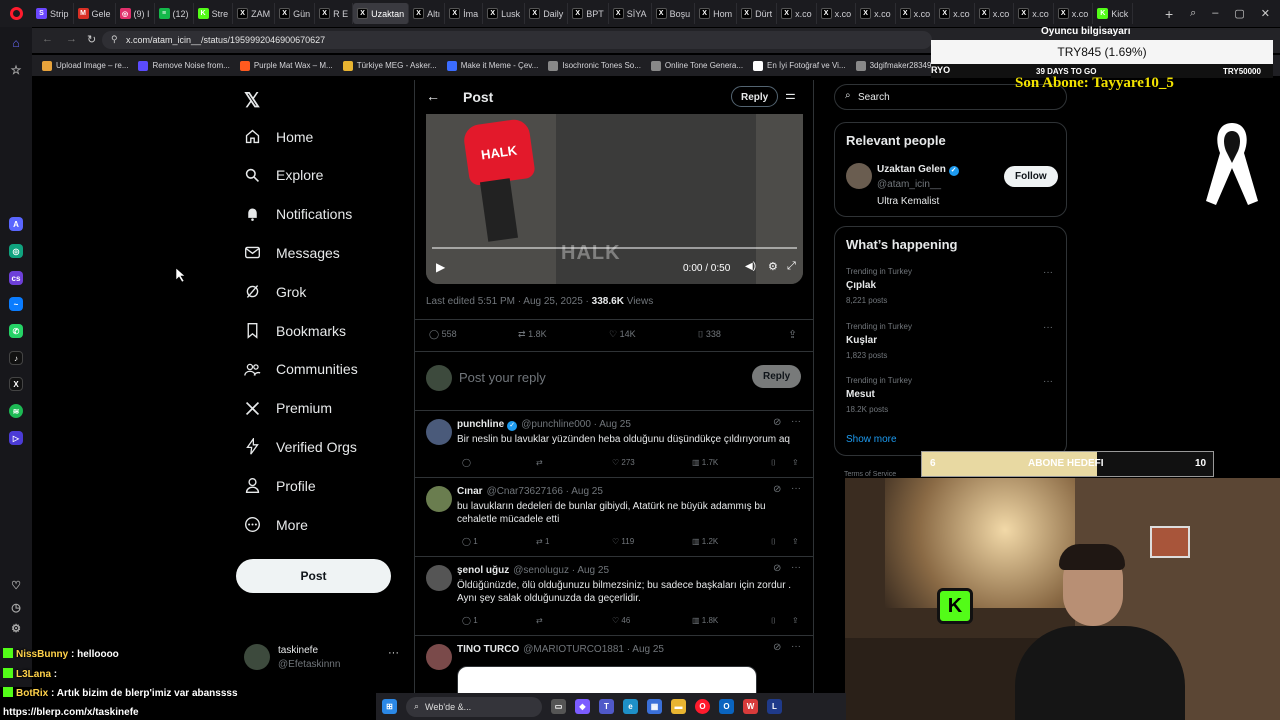 Image resolution: width=1280 pixels, height=720 pixels. Describe the element at coordinates (1169, 14) in the screenshot. I see `new-tab-icon: +` at that location.